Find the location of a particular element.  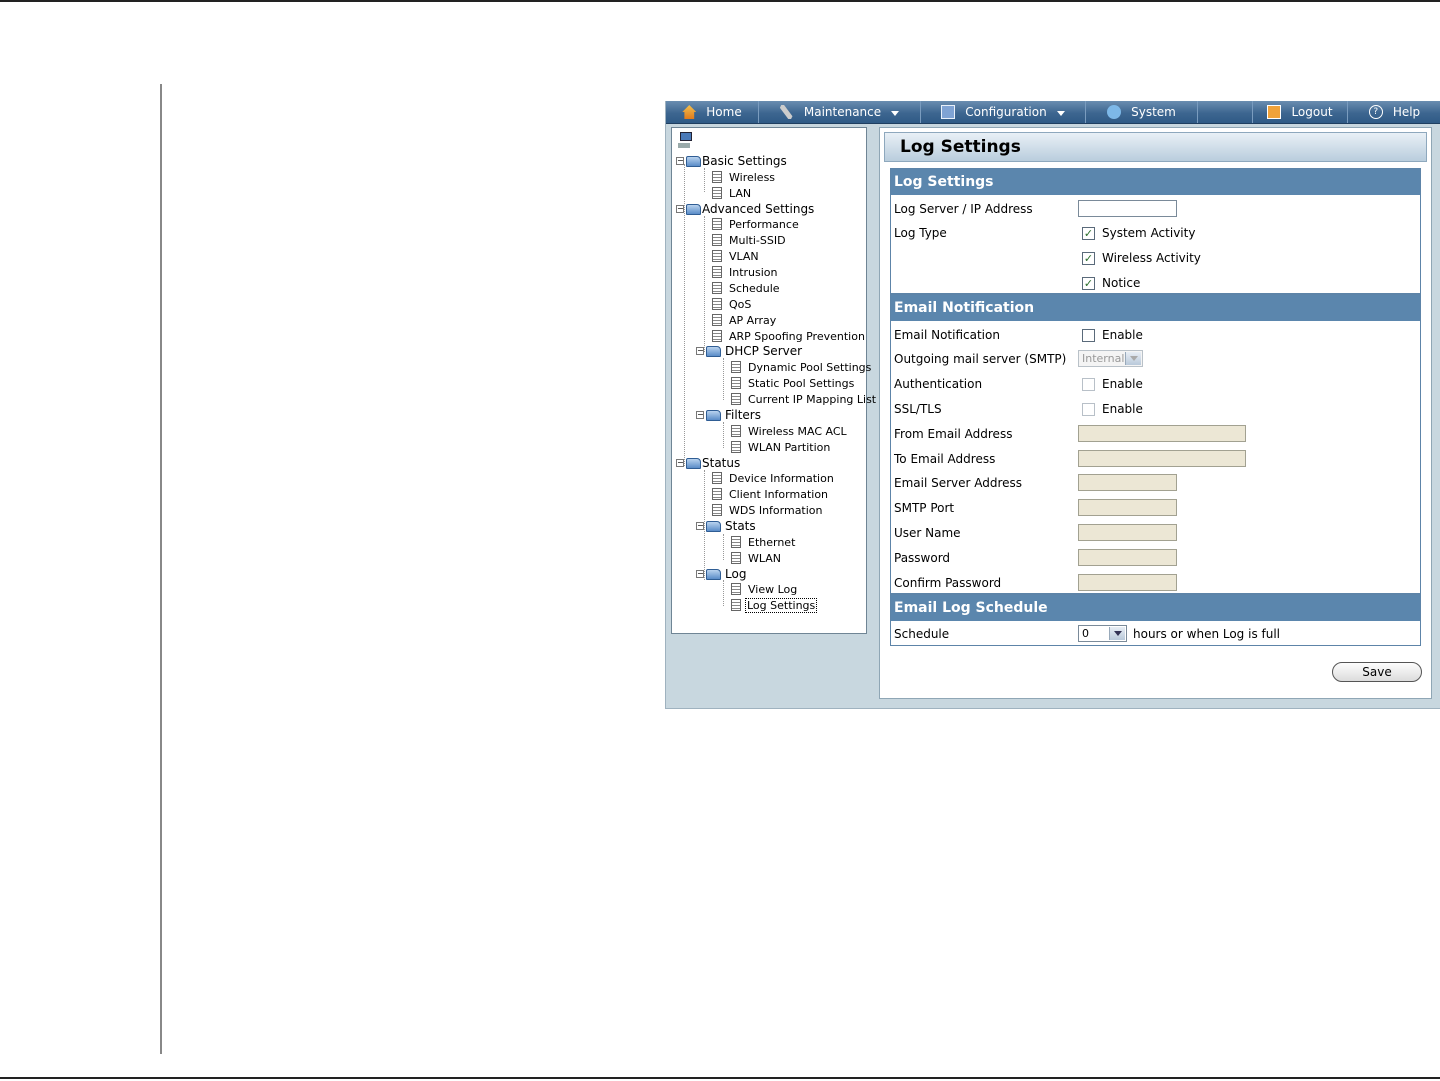

tree-view-log: View Log is located at coordinates (764, 589).